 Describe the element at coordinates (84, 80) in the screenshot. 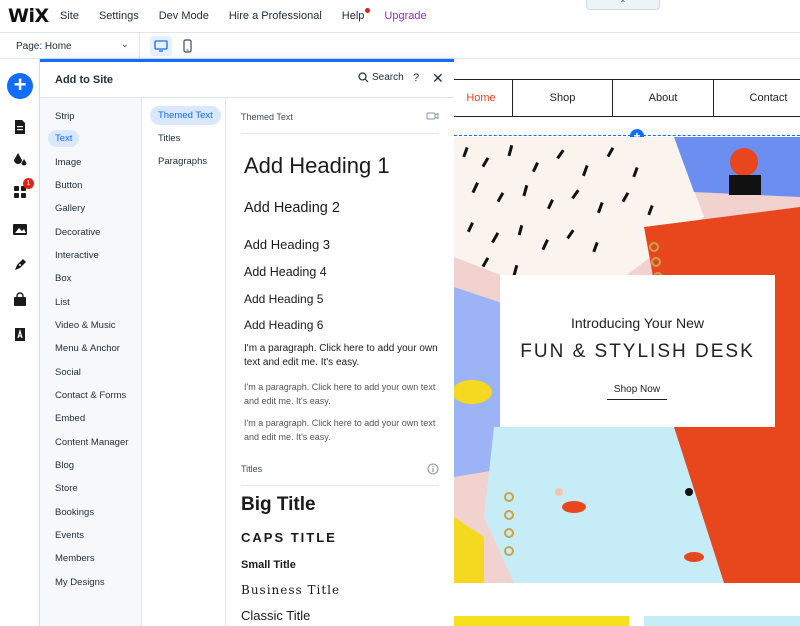

I see `panel-title: Add to Site` at that location.